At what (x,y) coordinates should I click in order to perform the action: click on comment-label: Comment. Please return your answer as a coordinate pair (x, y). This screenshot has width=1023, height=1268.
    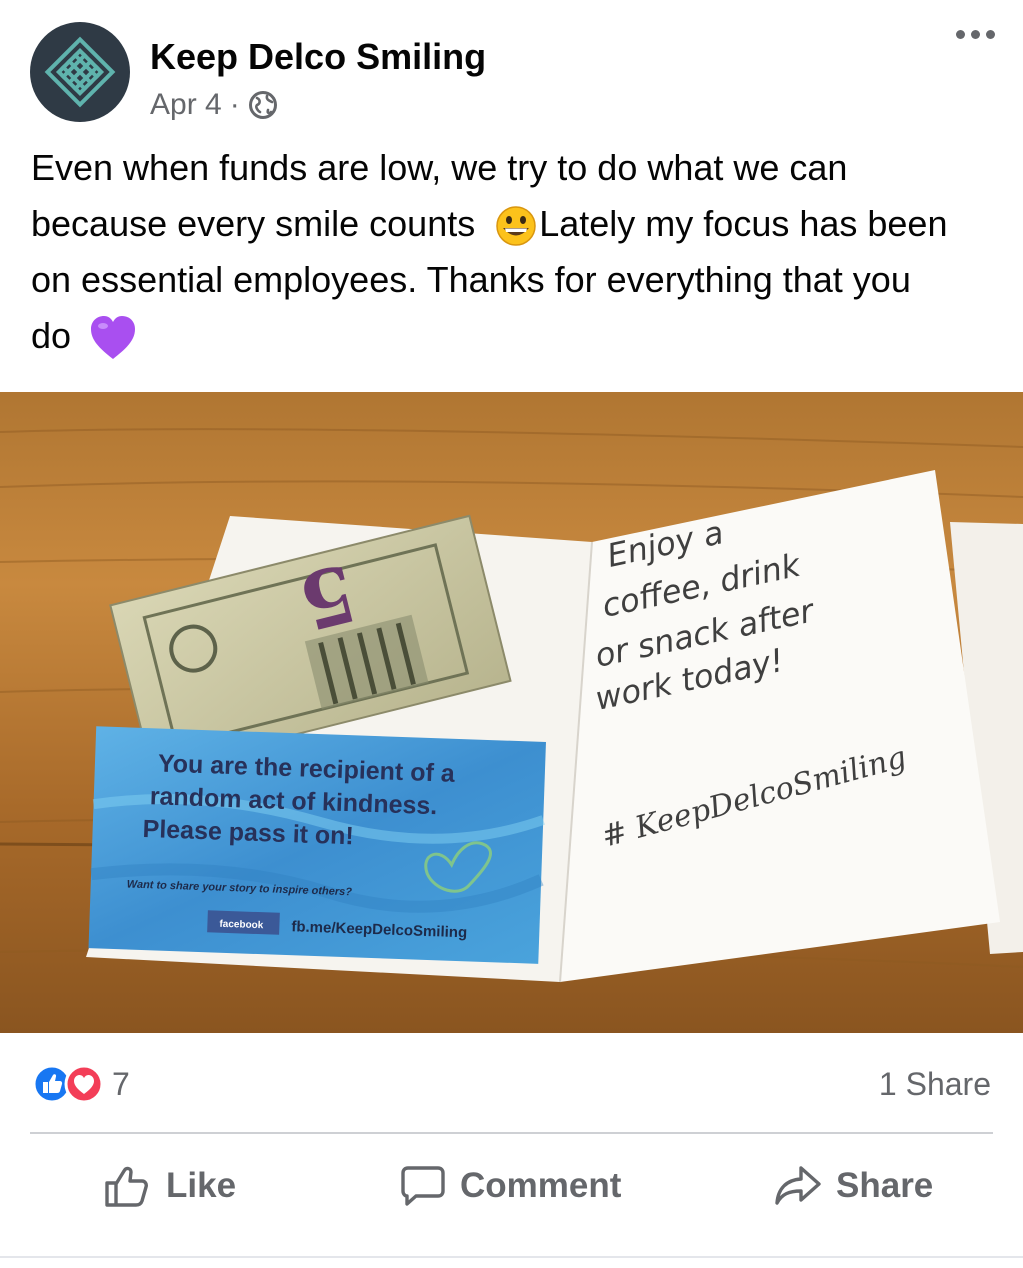
    Looking at the image, I should click on (541, 1185).